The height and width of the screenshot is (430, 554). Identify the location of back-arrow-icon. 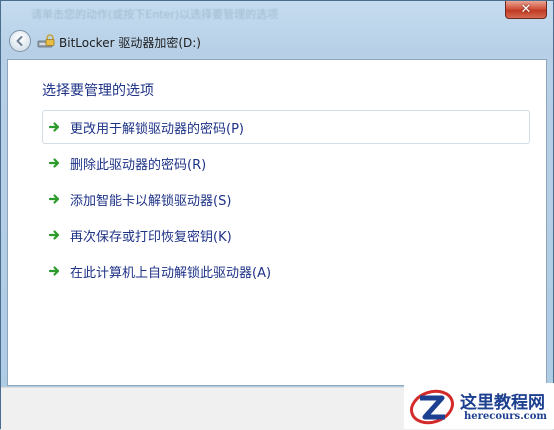
(19, 41).